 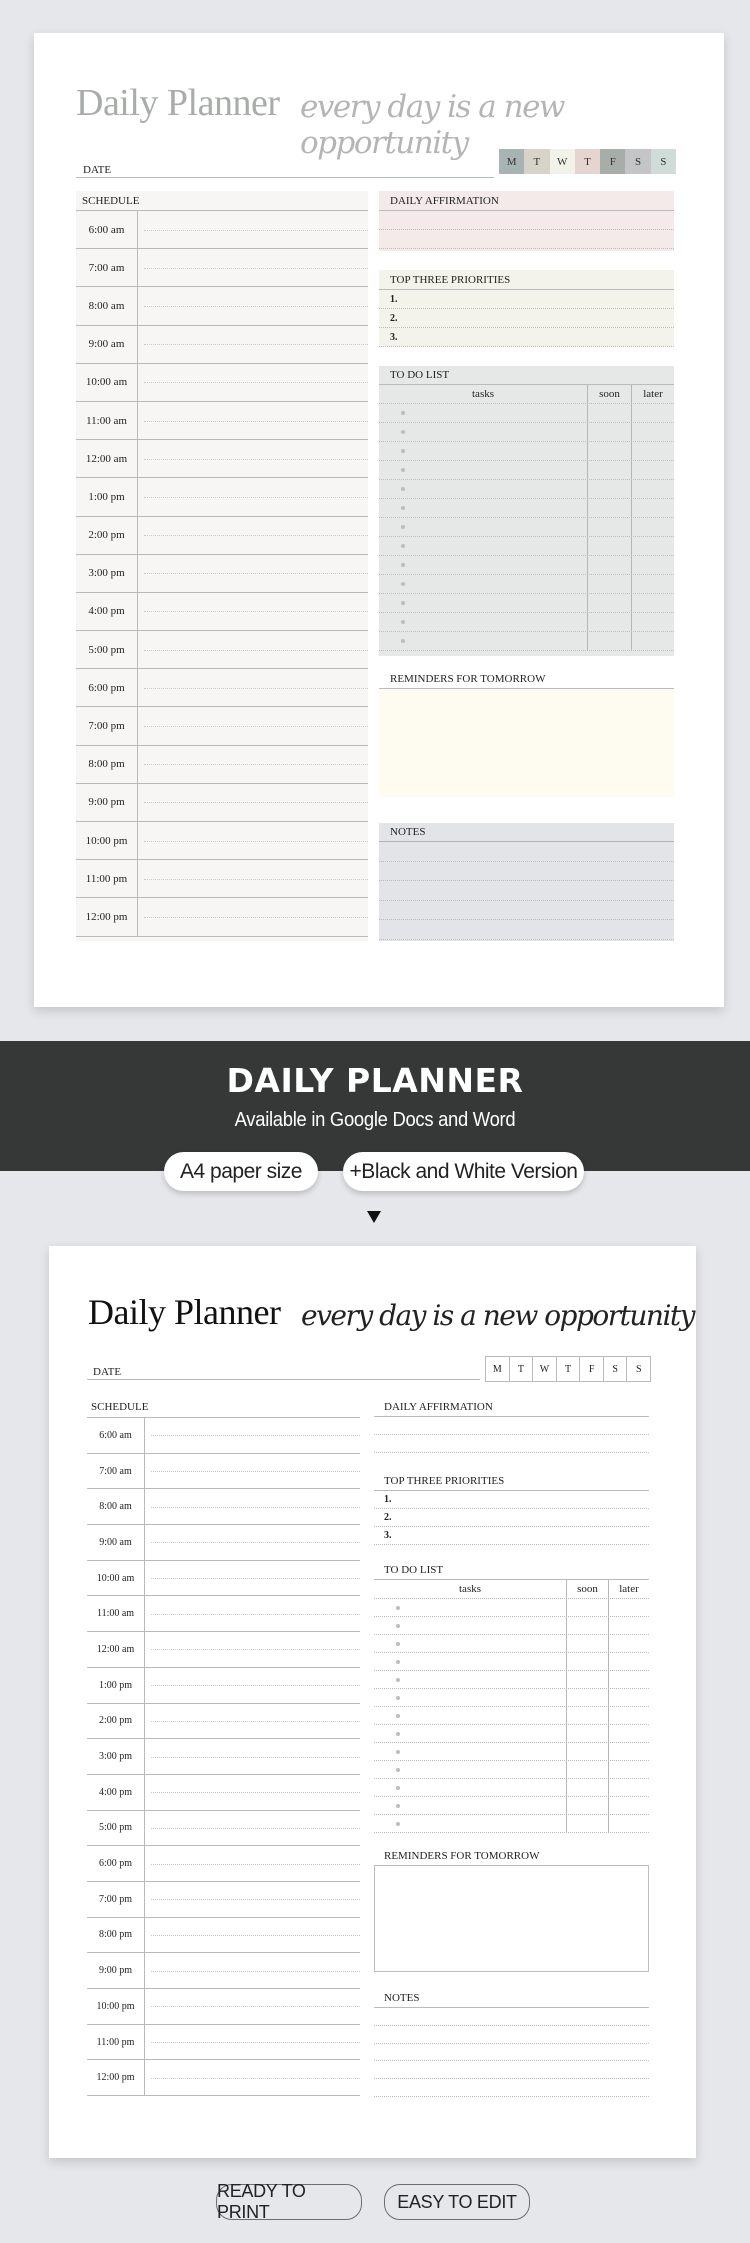 I want to click on day-wednesday: W, so click(x=545, y=1369).